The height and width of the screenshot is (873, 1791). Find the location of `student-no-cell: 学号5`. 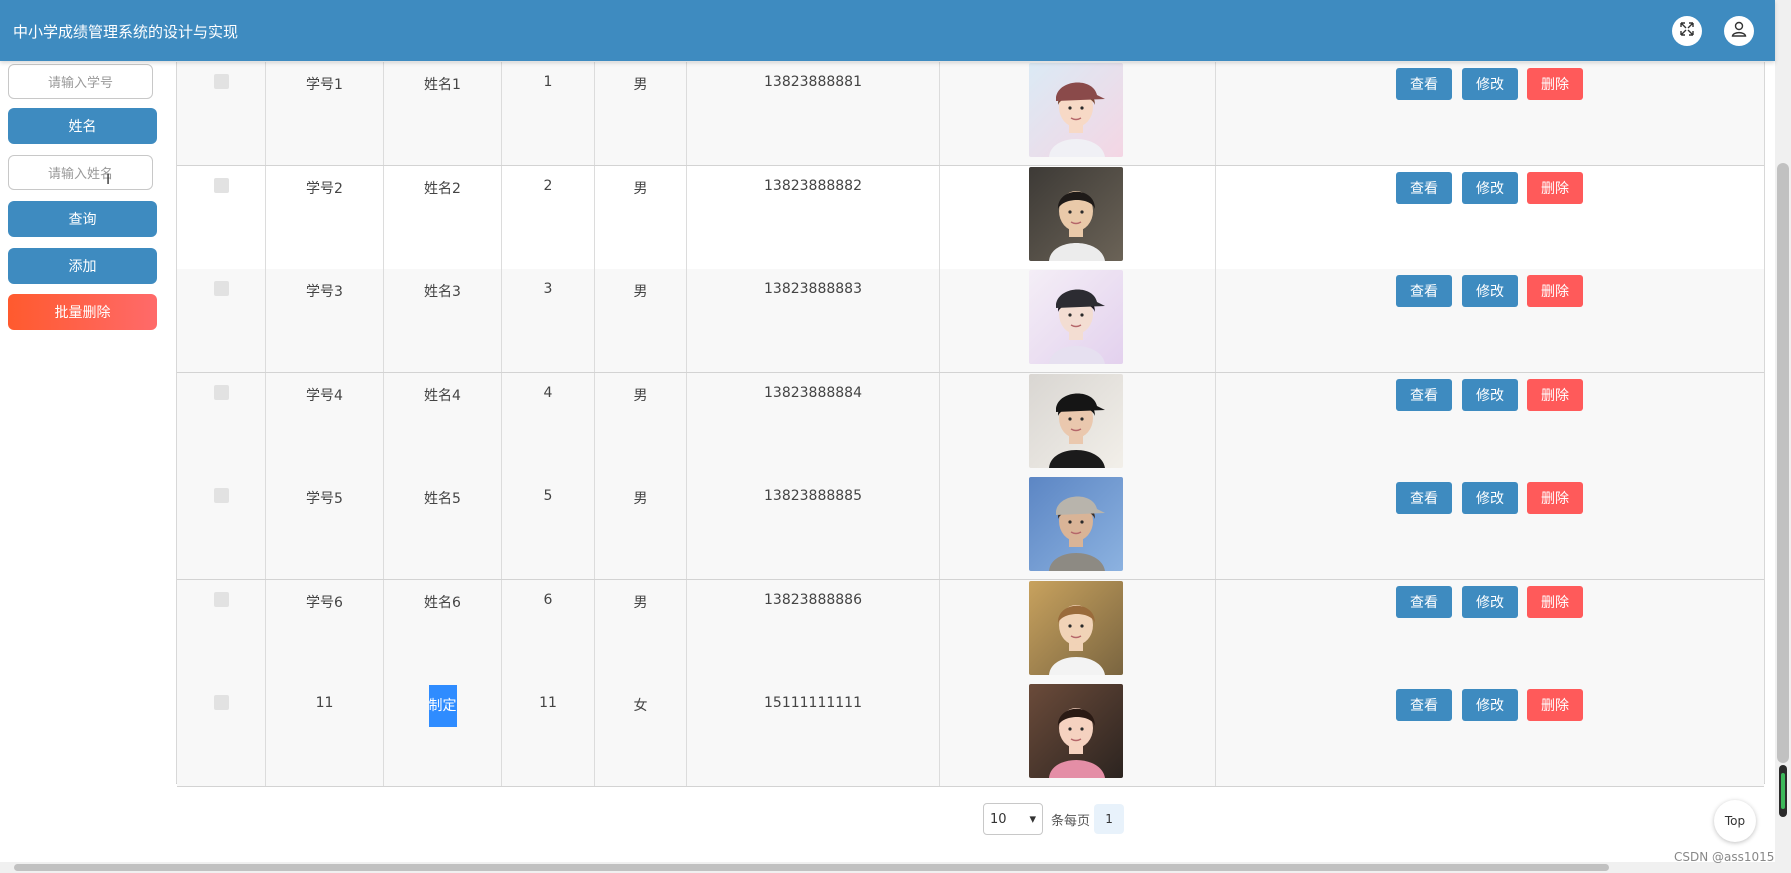

student-no-cell: 学号5 is located at coordinates (325, 527).